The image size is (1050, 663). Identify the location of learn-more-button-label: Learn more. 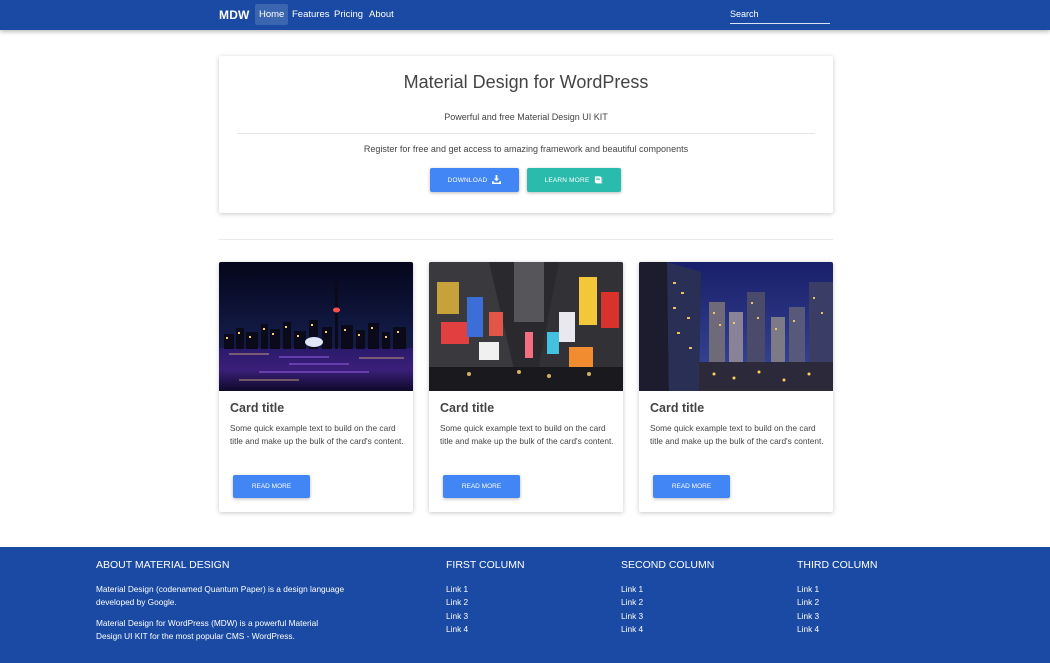
(567, 180).